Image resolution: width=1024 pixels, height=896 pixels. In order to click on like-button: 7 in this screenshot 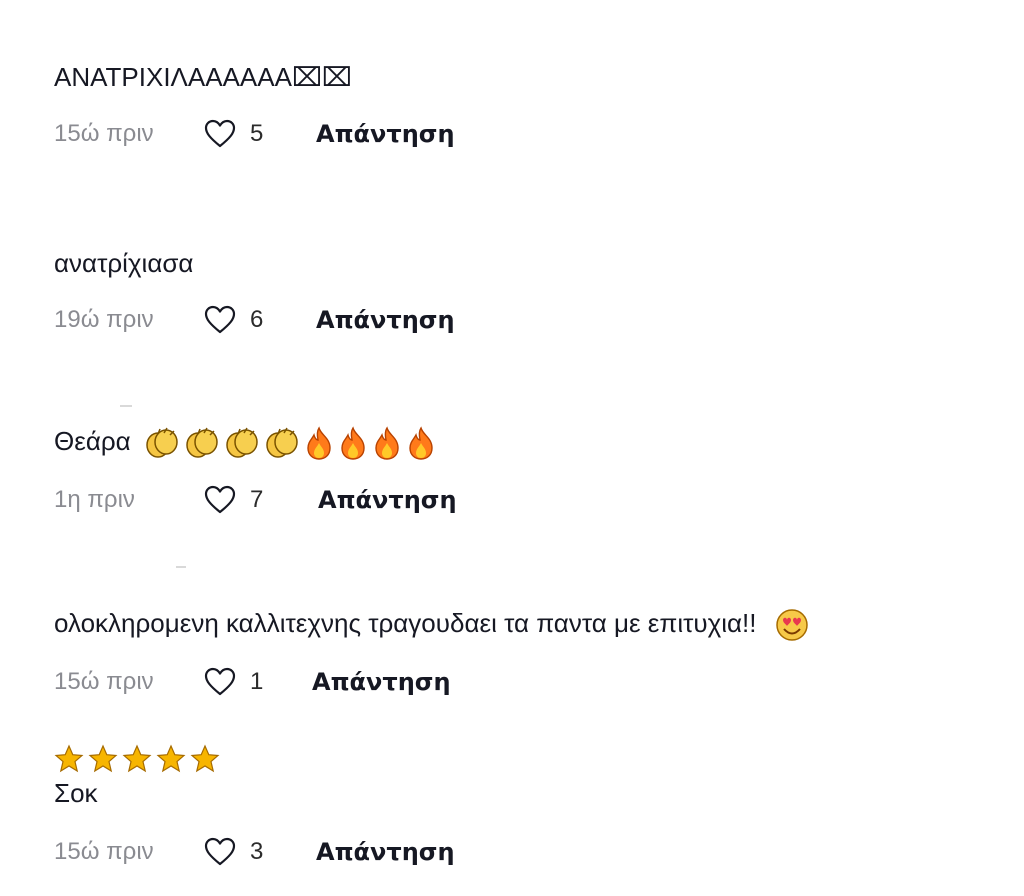, I will do `click(261, 500)`.